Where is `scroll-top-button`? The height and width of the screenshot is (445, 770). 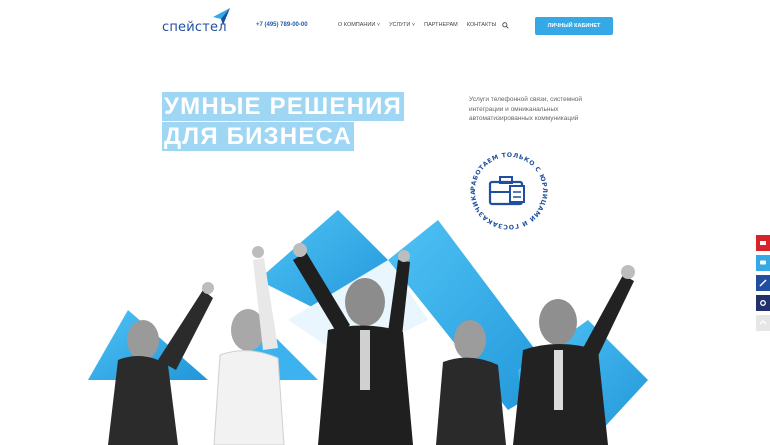
scroll-top-button is located at coordinates (763, 323).